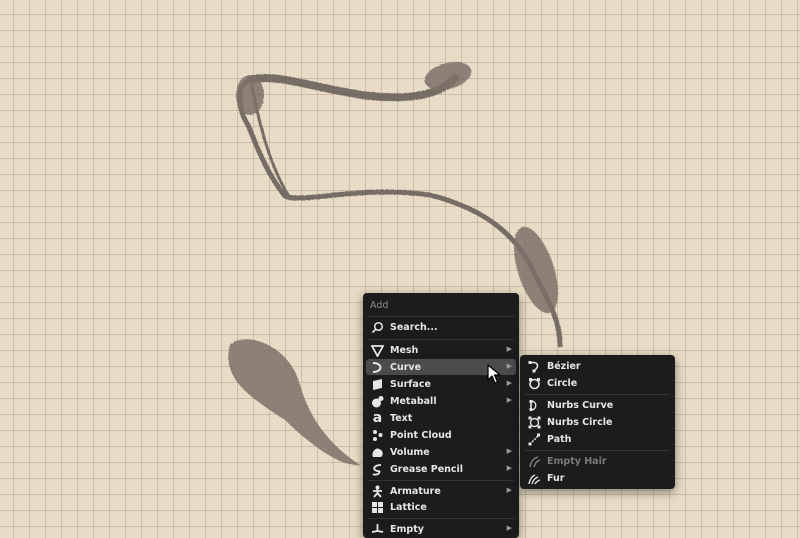 The width and height of the screenshot is (800, 538). I want to click on menu-item-metaball: Metaball ▶, so click(441, 401).